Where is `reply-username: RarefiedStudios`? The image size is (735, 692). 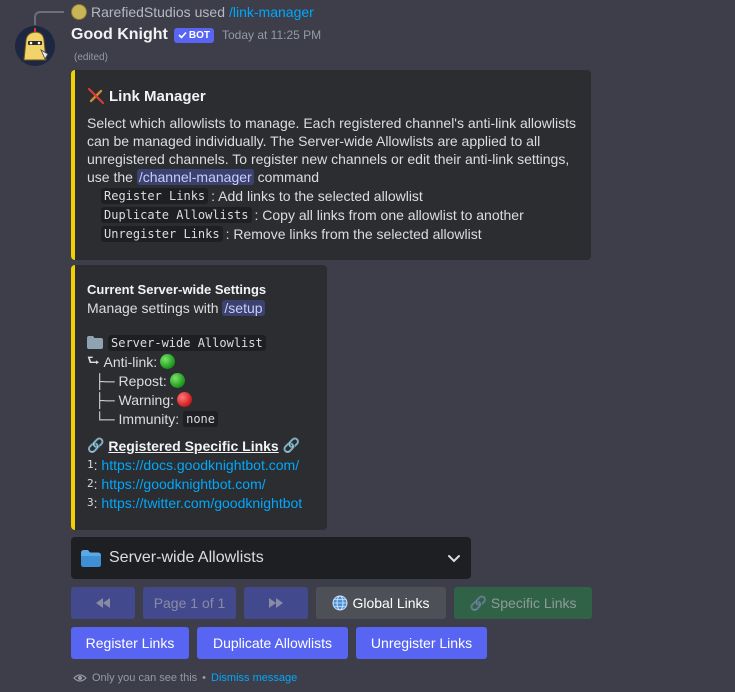
reply-username: RarefiedStudios is located at coordinates (141, 12).